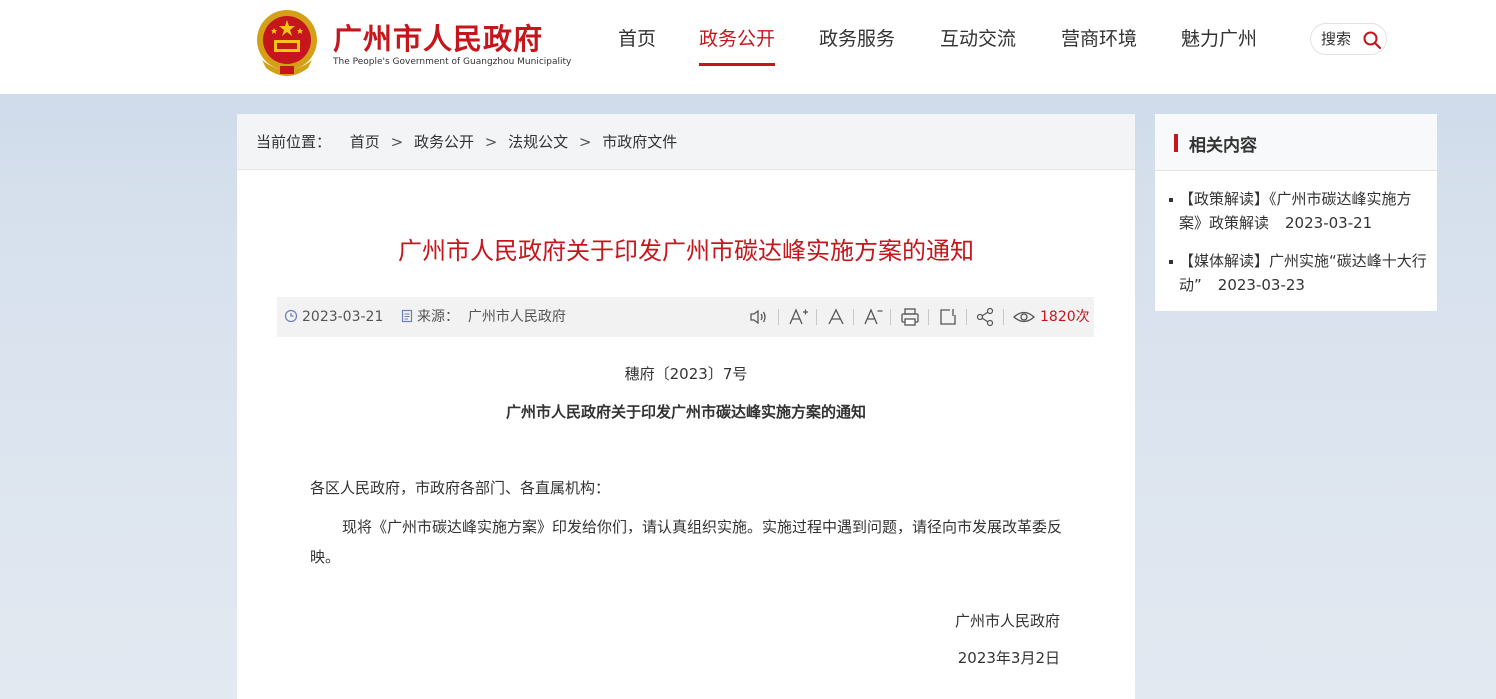  What do you see at coordinates (639, 142) in the screenshot?
I see `breadcrumb-item-municipal-documents: 市政府文件` at bounding box center [639, 142].